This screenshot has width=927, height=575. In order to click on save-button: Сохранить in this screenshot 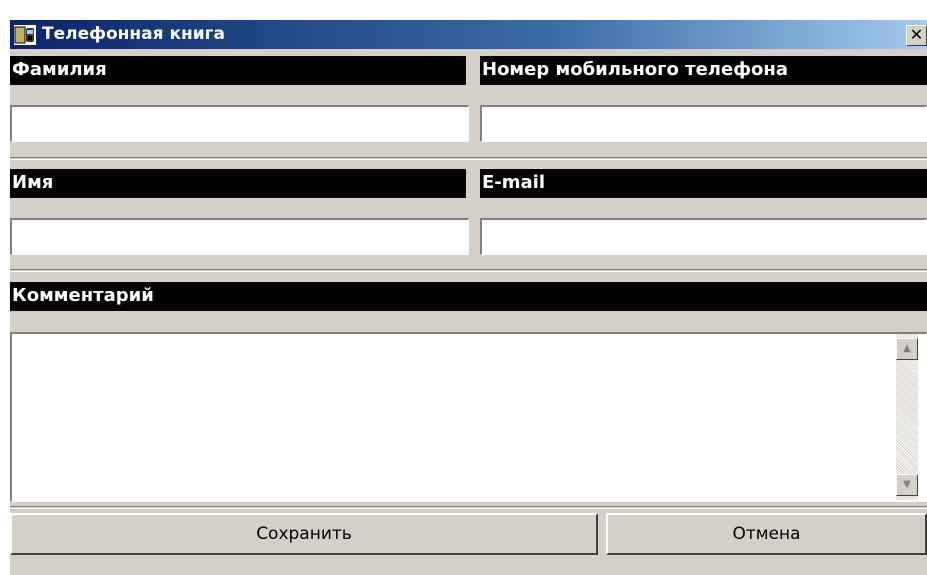, I will do `click(304, 534)`.